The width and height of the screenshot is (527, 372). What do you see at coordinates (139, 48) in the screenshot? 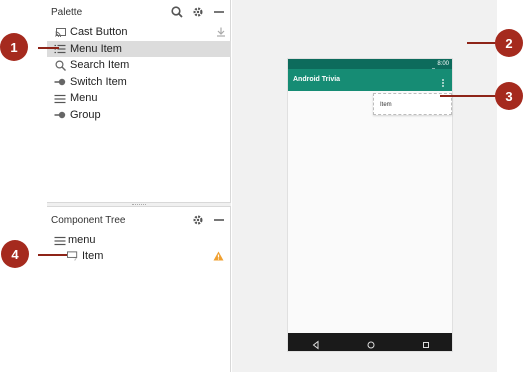
I see `palette-item-menu-item: Menu Item` at bounding box center [139, 48].